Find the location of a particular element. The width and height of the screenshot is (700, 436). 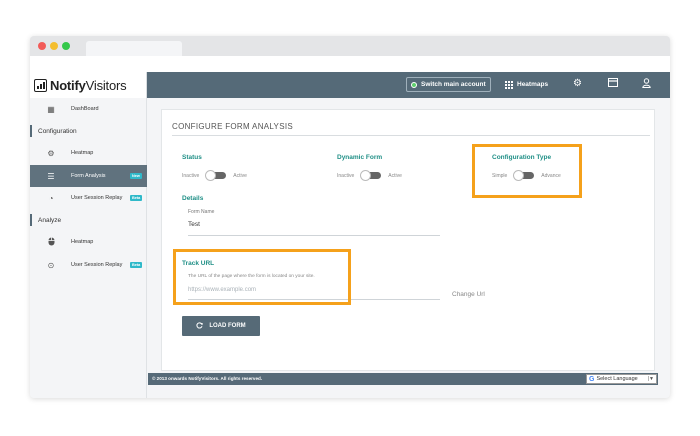

dashboard-icon: ▦ is located at coordinates (51, 109).